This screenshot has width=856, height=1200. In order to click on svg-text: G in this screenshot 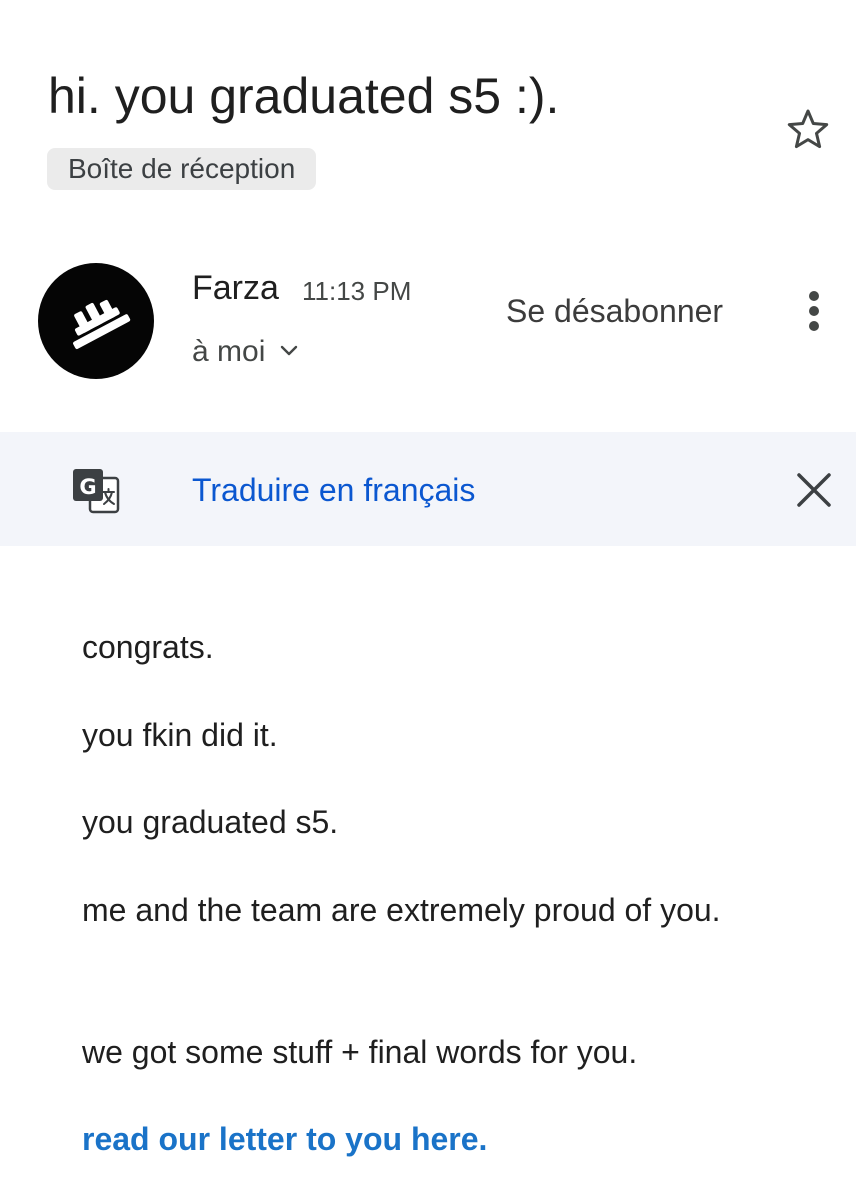, I will do `click(87, 487)`.